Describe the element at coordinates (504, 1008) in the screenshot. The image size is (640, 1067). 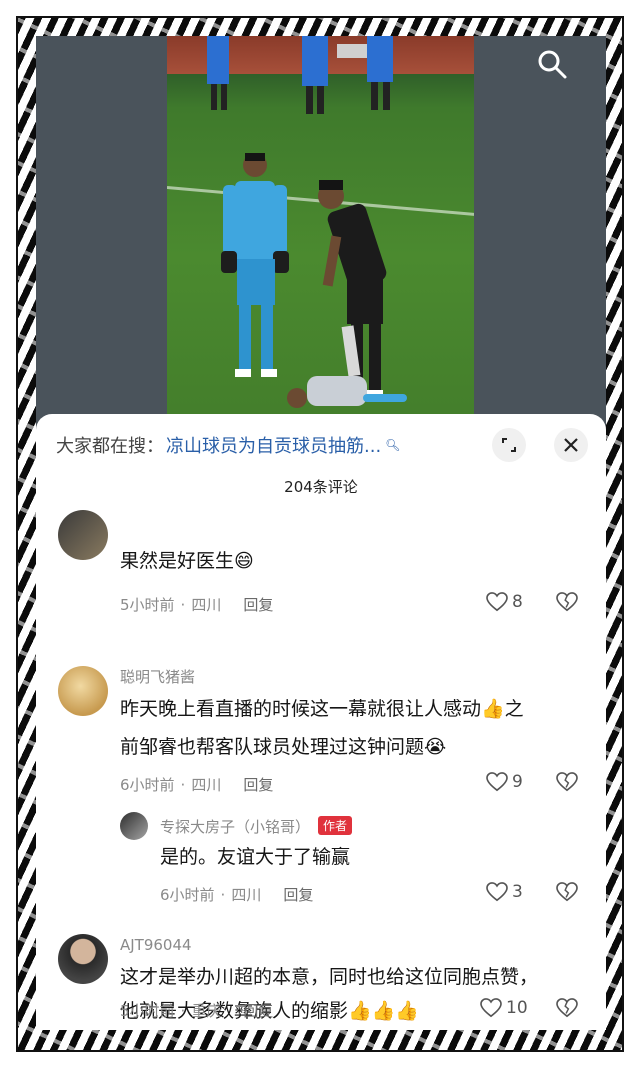
I see `like-button: 10` at that location.